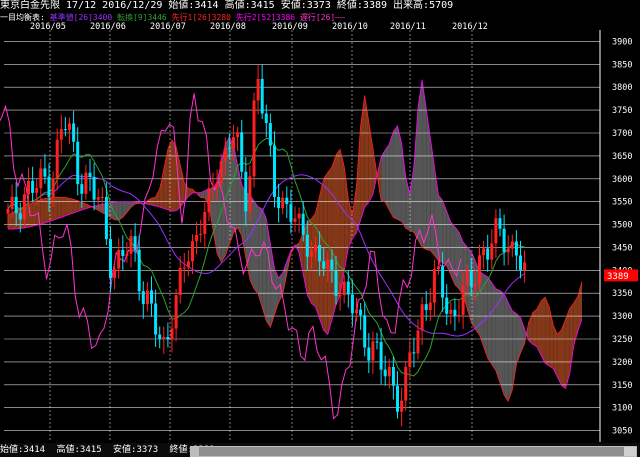  I want to click on status-high: 高値:3415, so click(79, 450).